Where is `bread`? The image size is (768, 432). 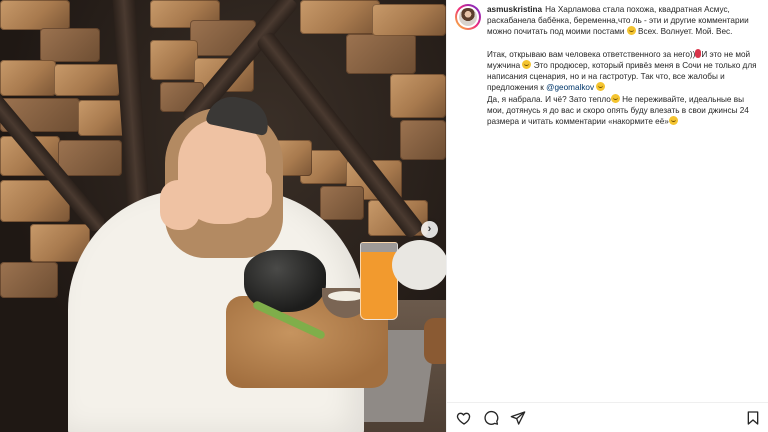 bread is located at coordinates (435, 341).